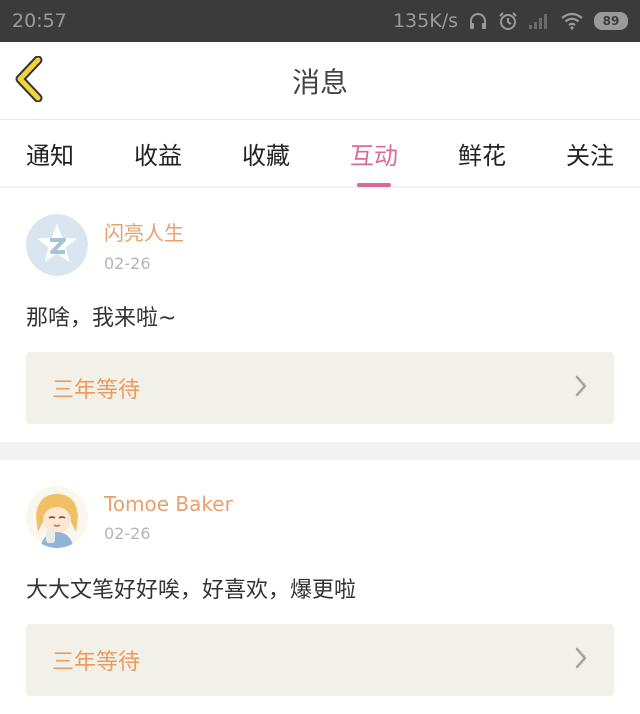  I want to click on tab-bar: 通知 收益 收藏 互动 鲜花 关注, so click(320, 153).